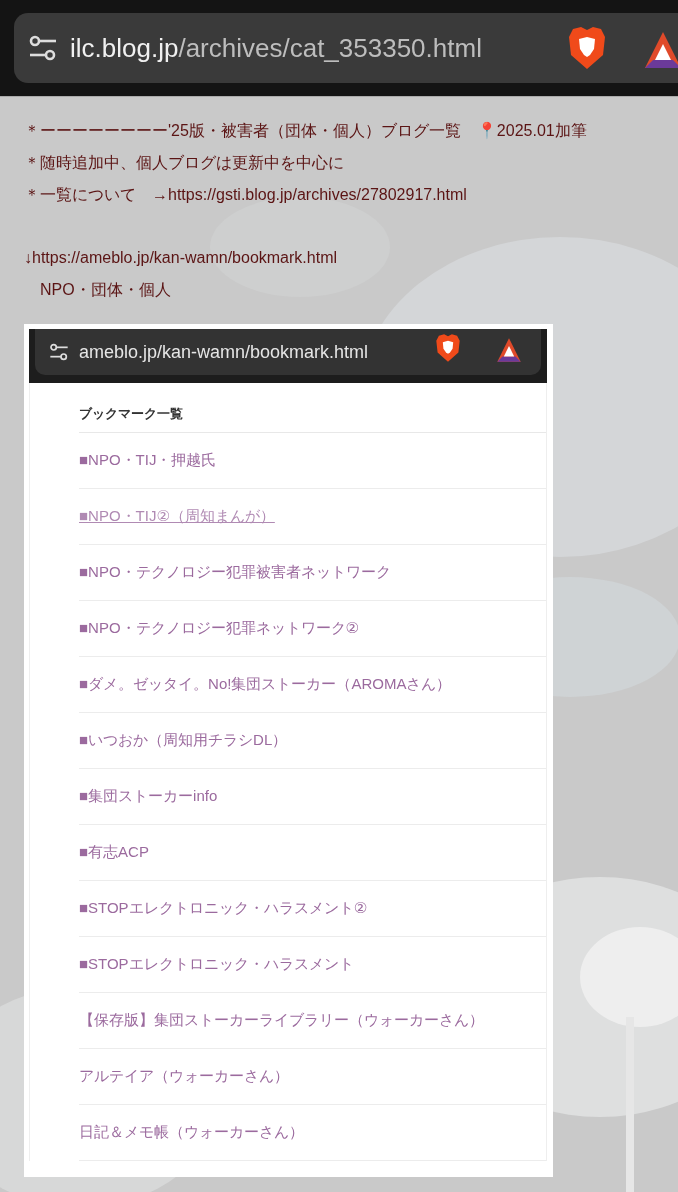 This screenshot has height=1192, width=678. I want to click on address-field: ameblo.jp/kan-wamn/bookmark.html, so click(288, 352).